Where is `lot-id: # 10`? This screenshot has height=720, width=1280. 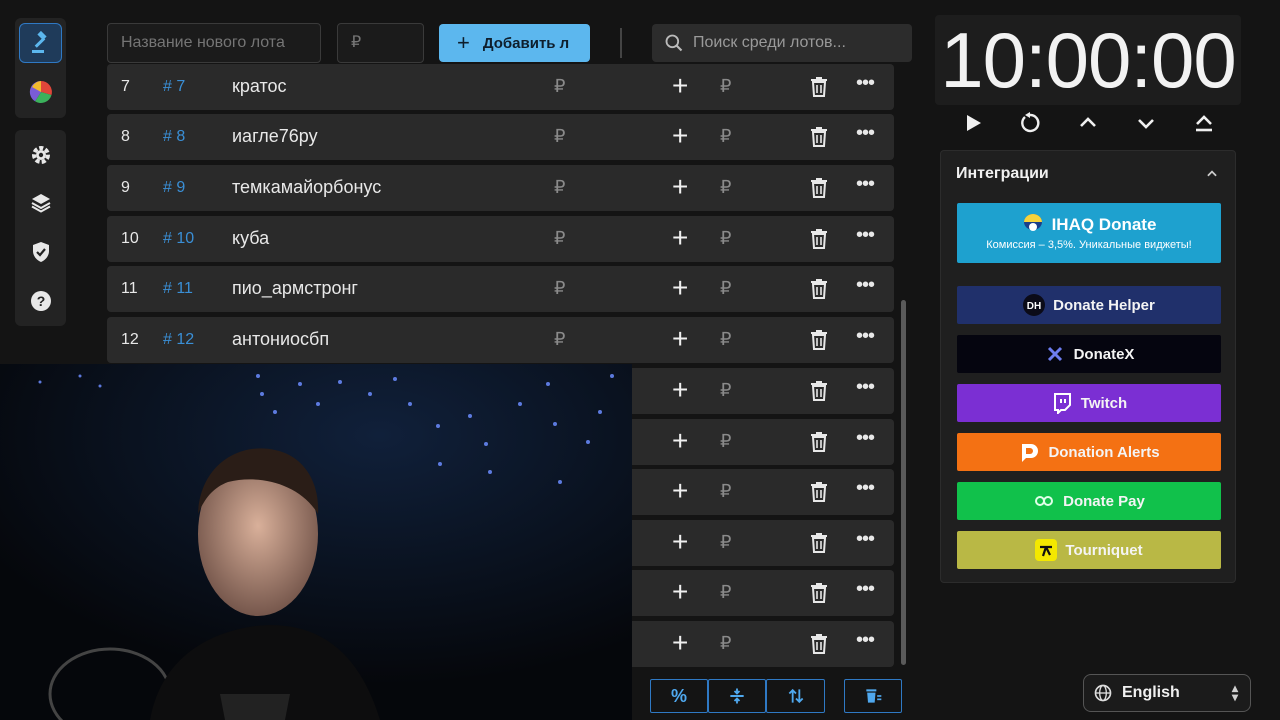 lot-id: # 10 is located at coordinates (178, 239).